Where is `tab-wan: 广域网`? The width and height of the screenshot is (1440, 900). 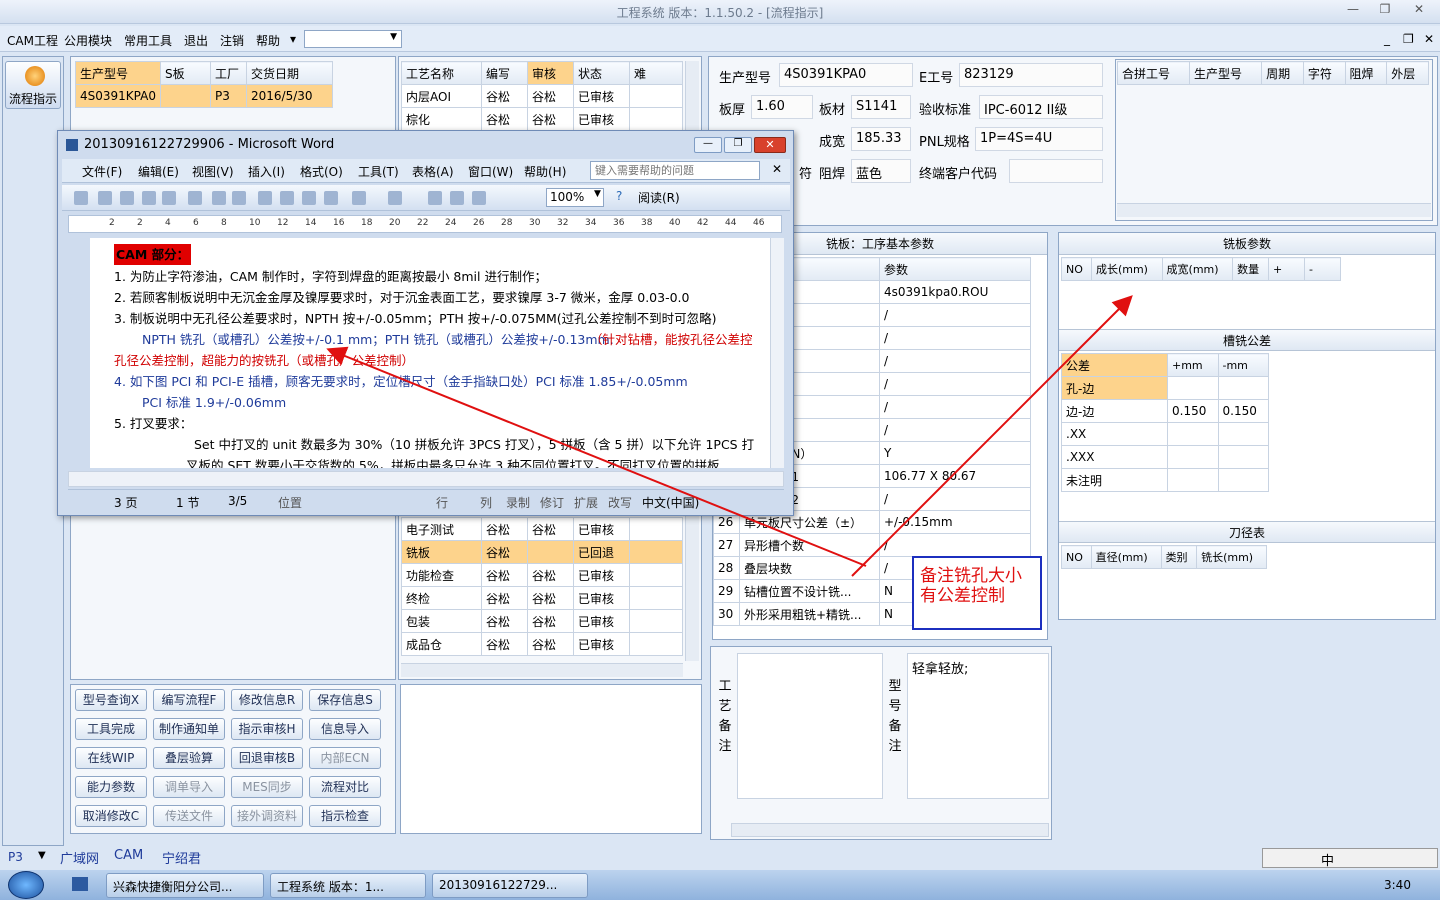
tab-wan: 广域网 is located at coordinates (79, 857).